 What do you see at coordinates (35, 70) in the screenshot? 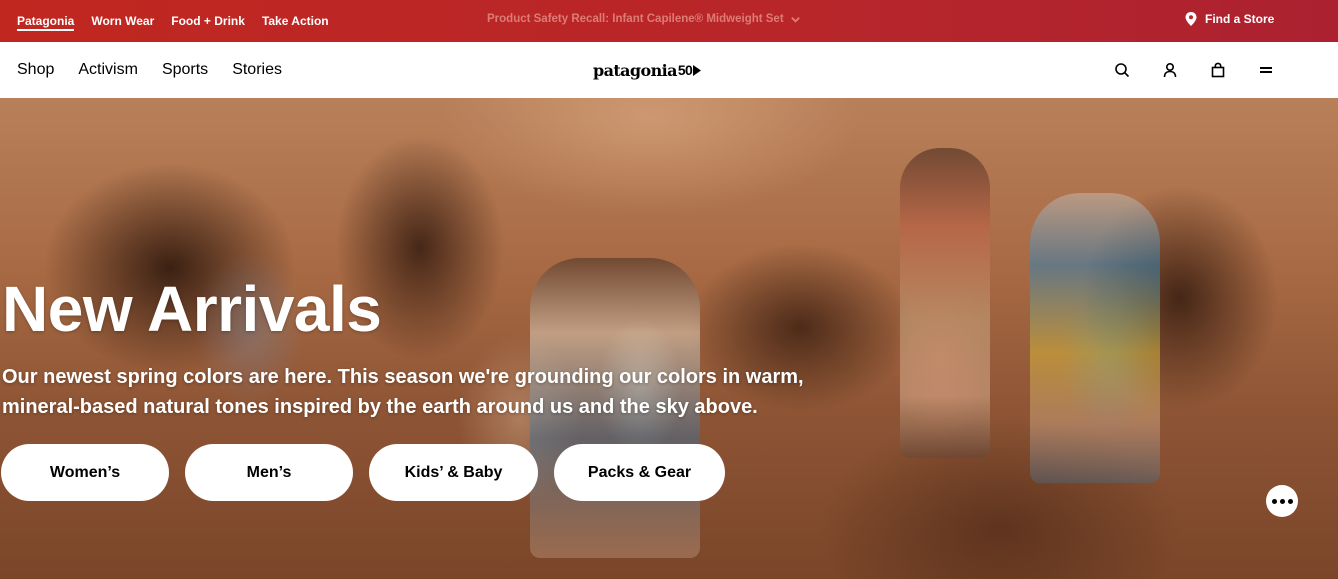
I see `nav-link-shop: Shop` at bounding box center [35, 70].